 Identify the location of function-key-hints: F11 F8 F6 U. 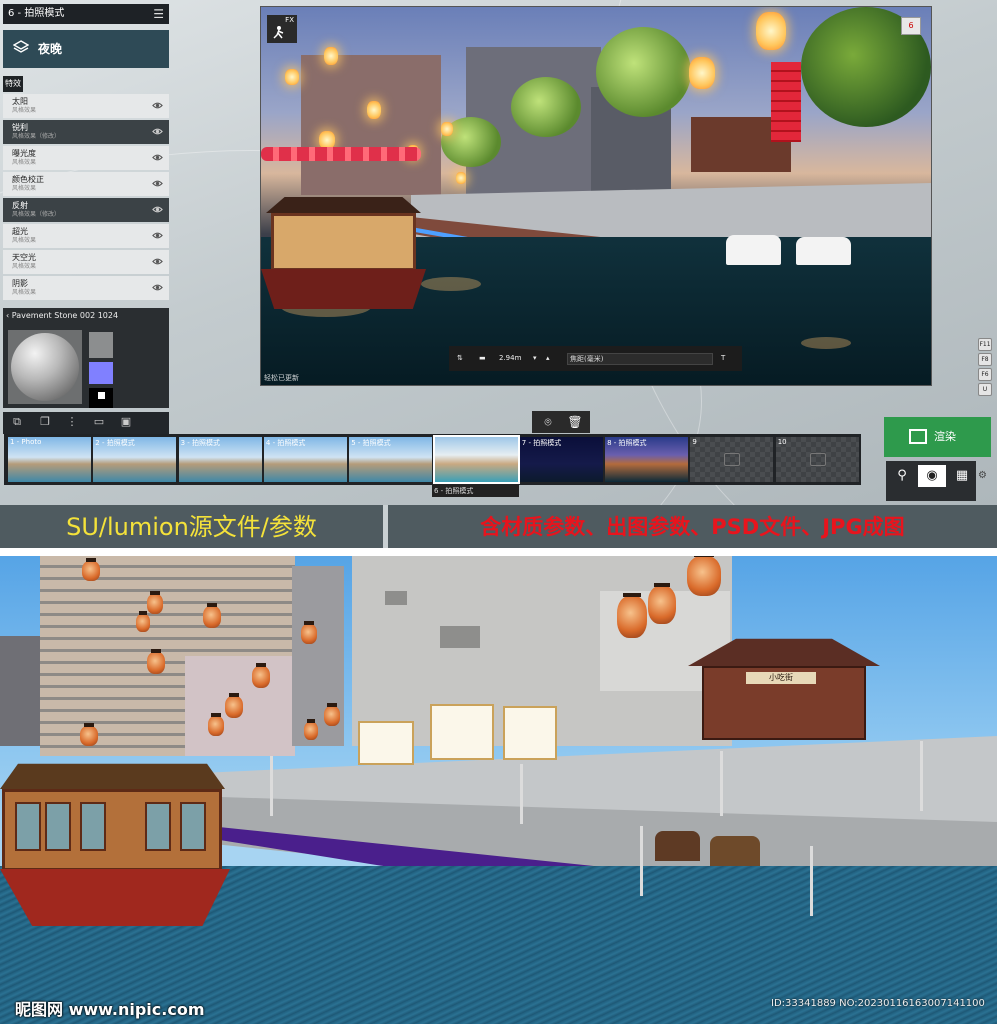
(985, 368).